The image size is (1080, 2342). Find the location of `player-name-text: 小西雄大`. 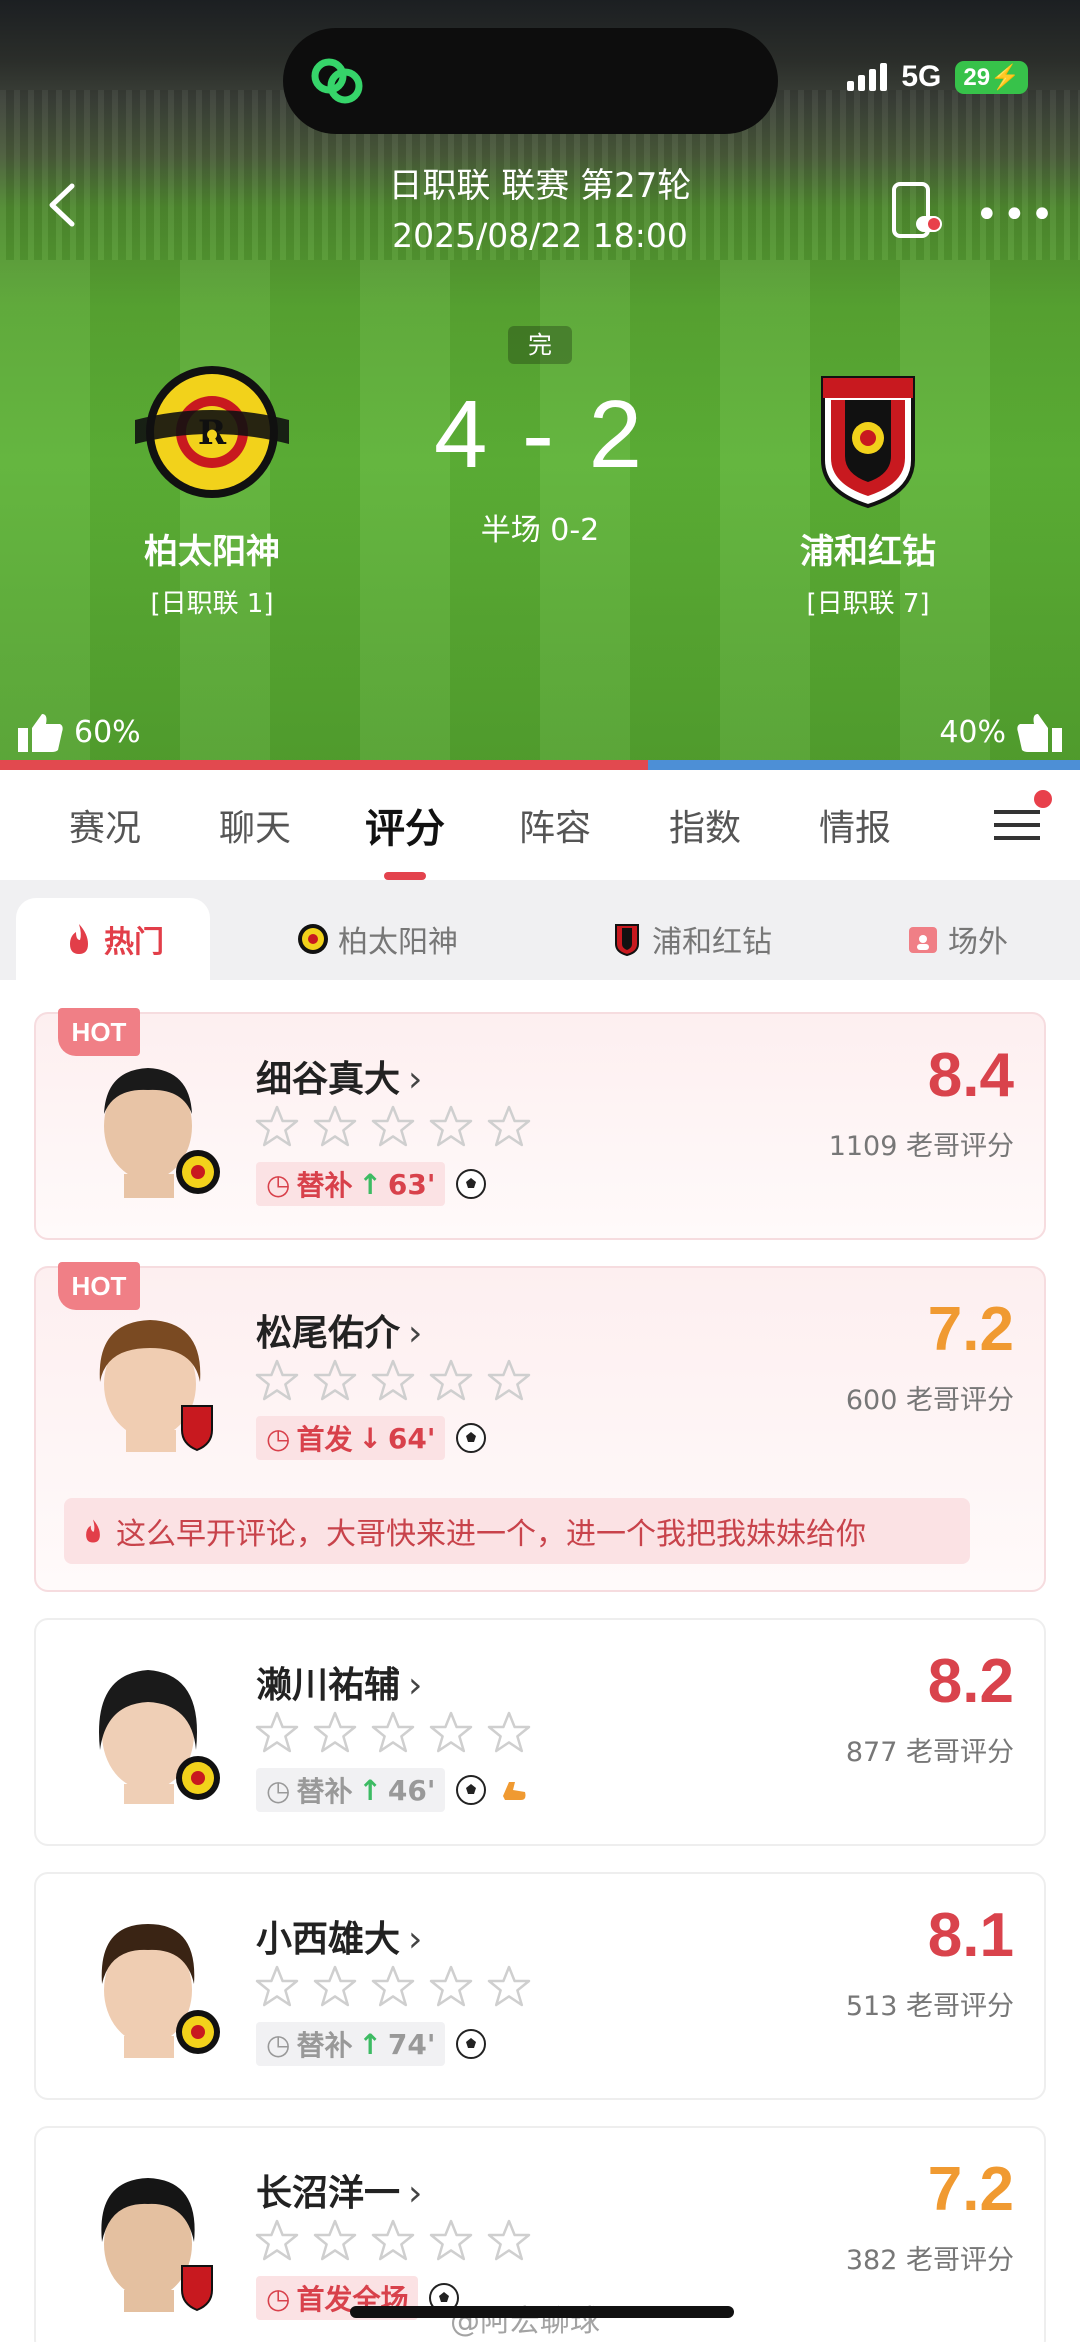

player-name-text: 小西雄大 is located at coordinates (328, 1939).